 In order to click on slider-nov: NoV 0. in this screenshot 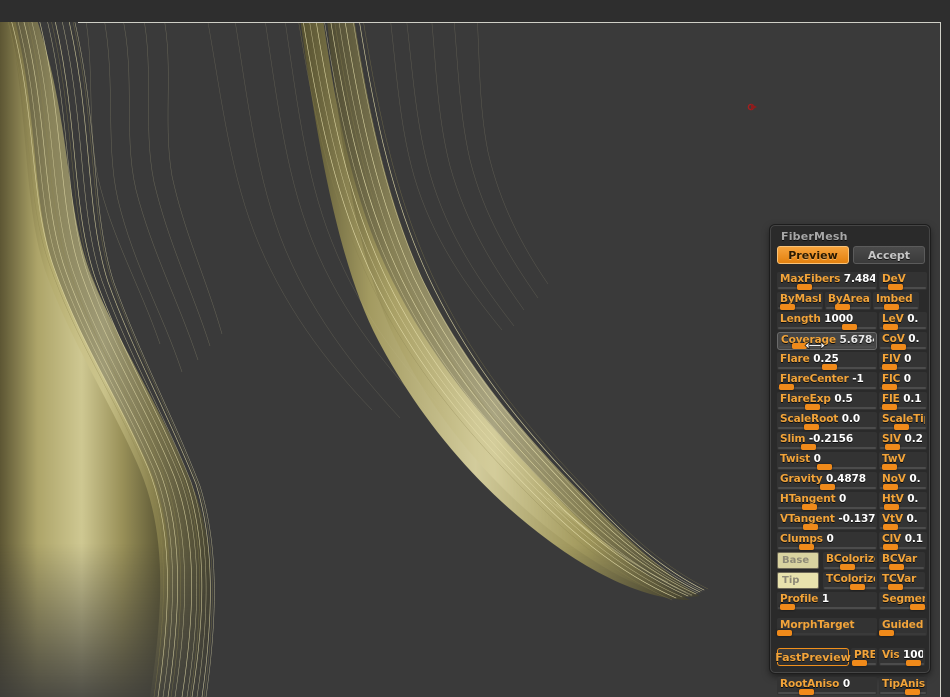, I will do `click(903, 481)`.